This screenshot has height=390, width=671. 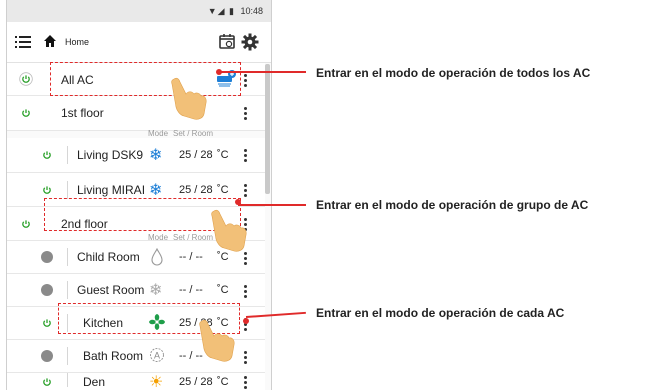 What do you see at coordinates (250, 42) in the screenshot?
I see `settings-gear-icon` at bounding box center [250, 42].